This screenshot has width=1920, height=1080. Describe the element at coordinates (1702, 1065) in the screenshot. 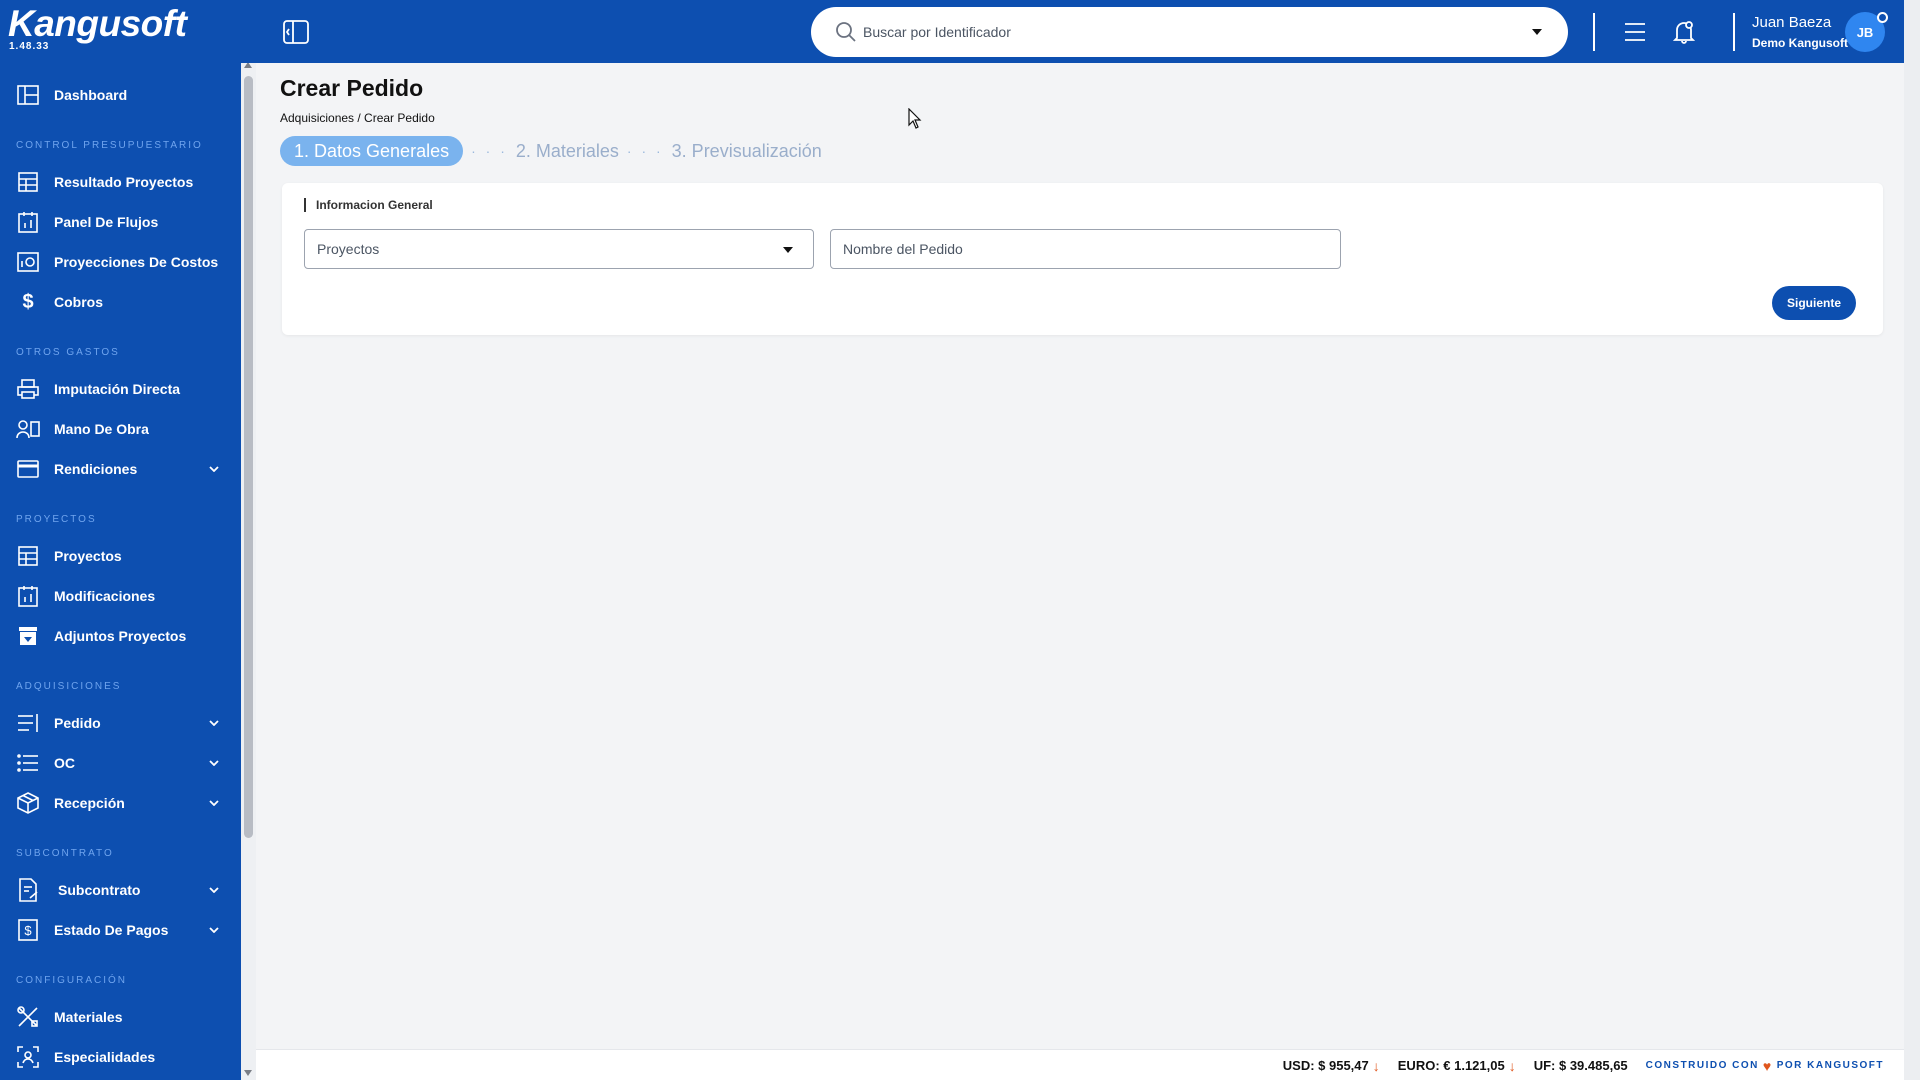

I see `built-prefix: CONSTRUIDO CON` at that location.